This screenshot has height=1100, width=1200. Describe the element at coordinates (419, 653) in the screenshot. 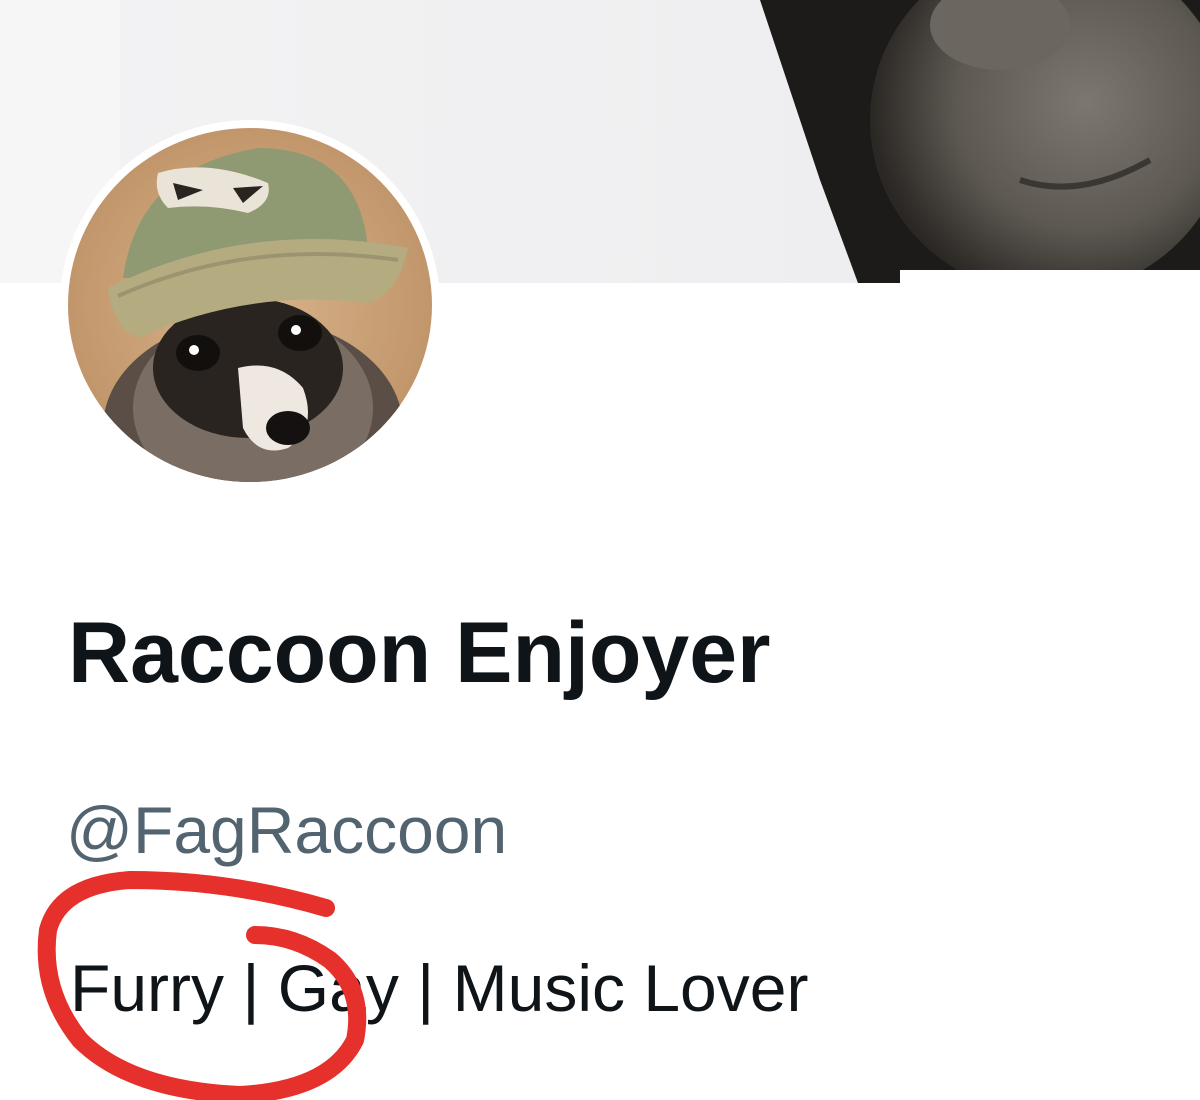

I see `display-name: Raccoon Enjoyer` at that location.